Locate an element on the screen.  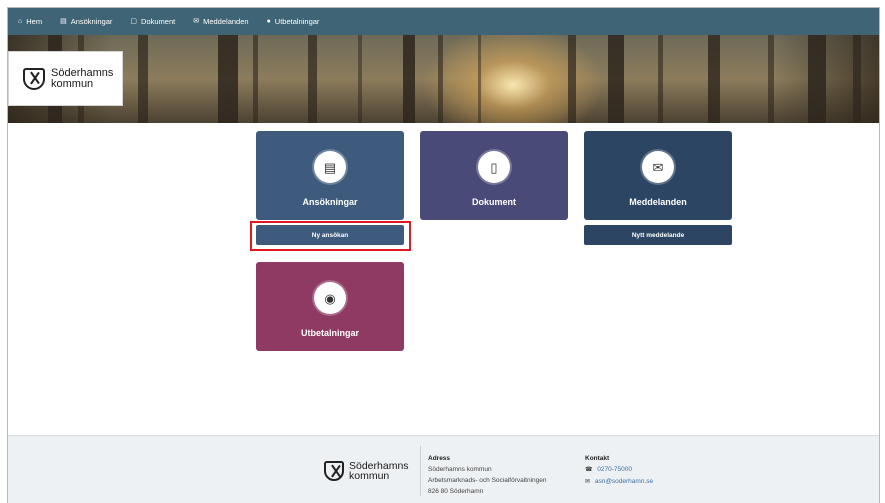
contact-heading: Kontakt is located at coordinates (597, 458).